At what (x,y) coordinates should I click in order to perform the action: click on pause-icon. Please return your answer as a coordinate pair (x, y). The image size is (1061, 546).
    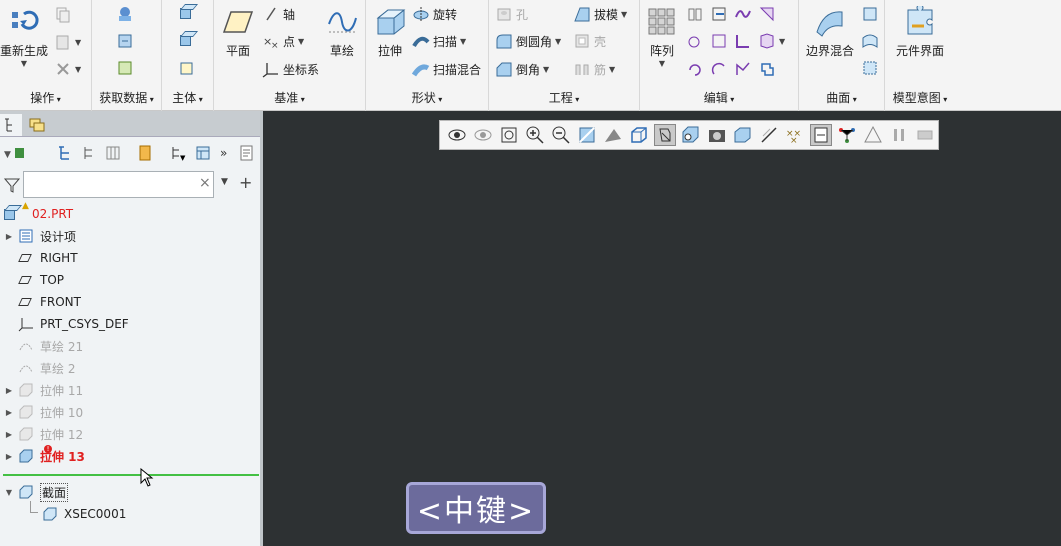
    Looking at the image, I should click on (899, 135).